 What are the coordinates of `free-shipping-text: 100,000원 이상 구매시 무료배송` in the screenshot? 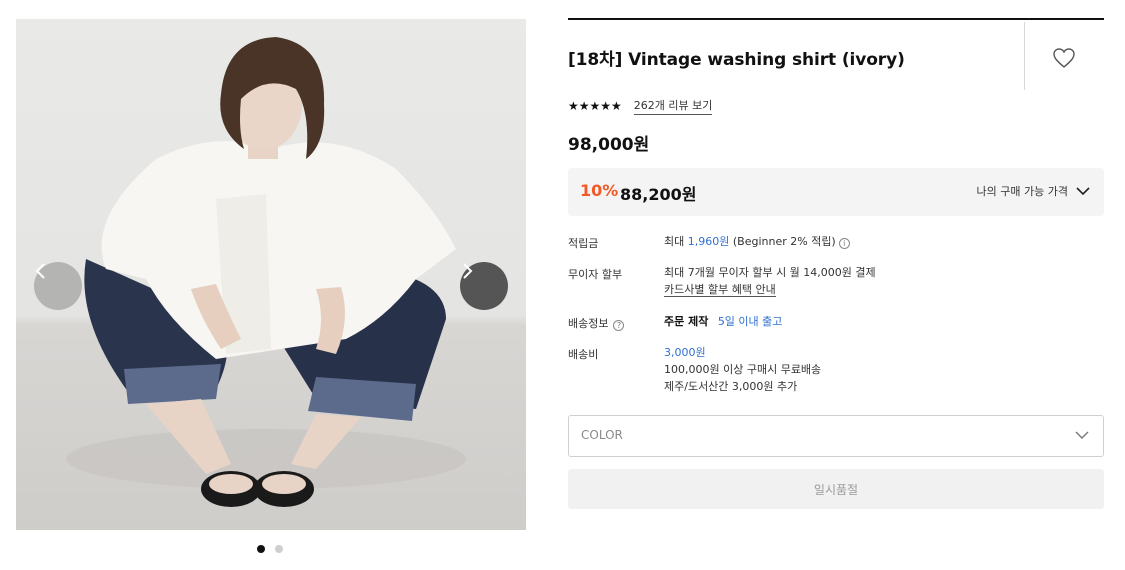 It's located at (743, 369).